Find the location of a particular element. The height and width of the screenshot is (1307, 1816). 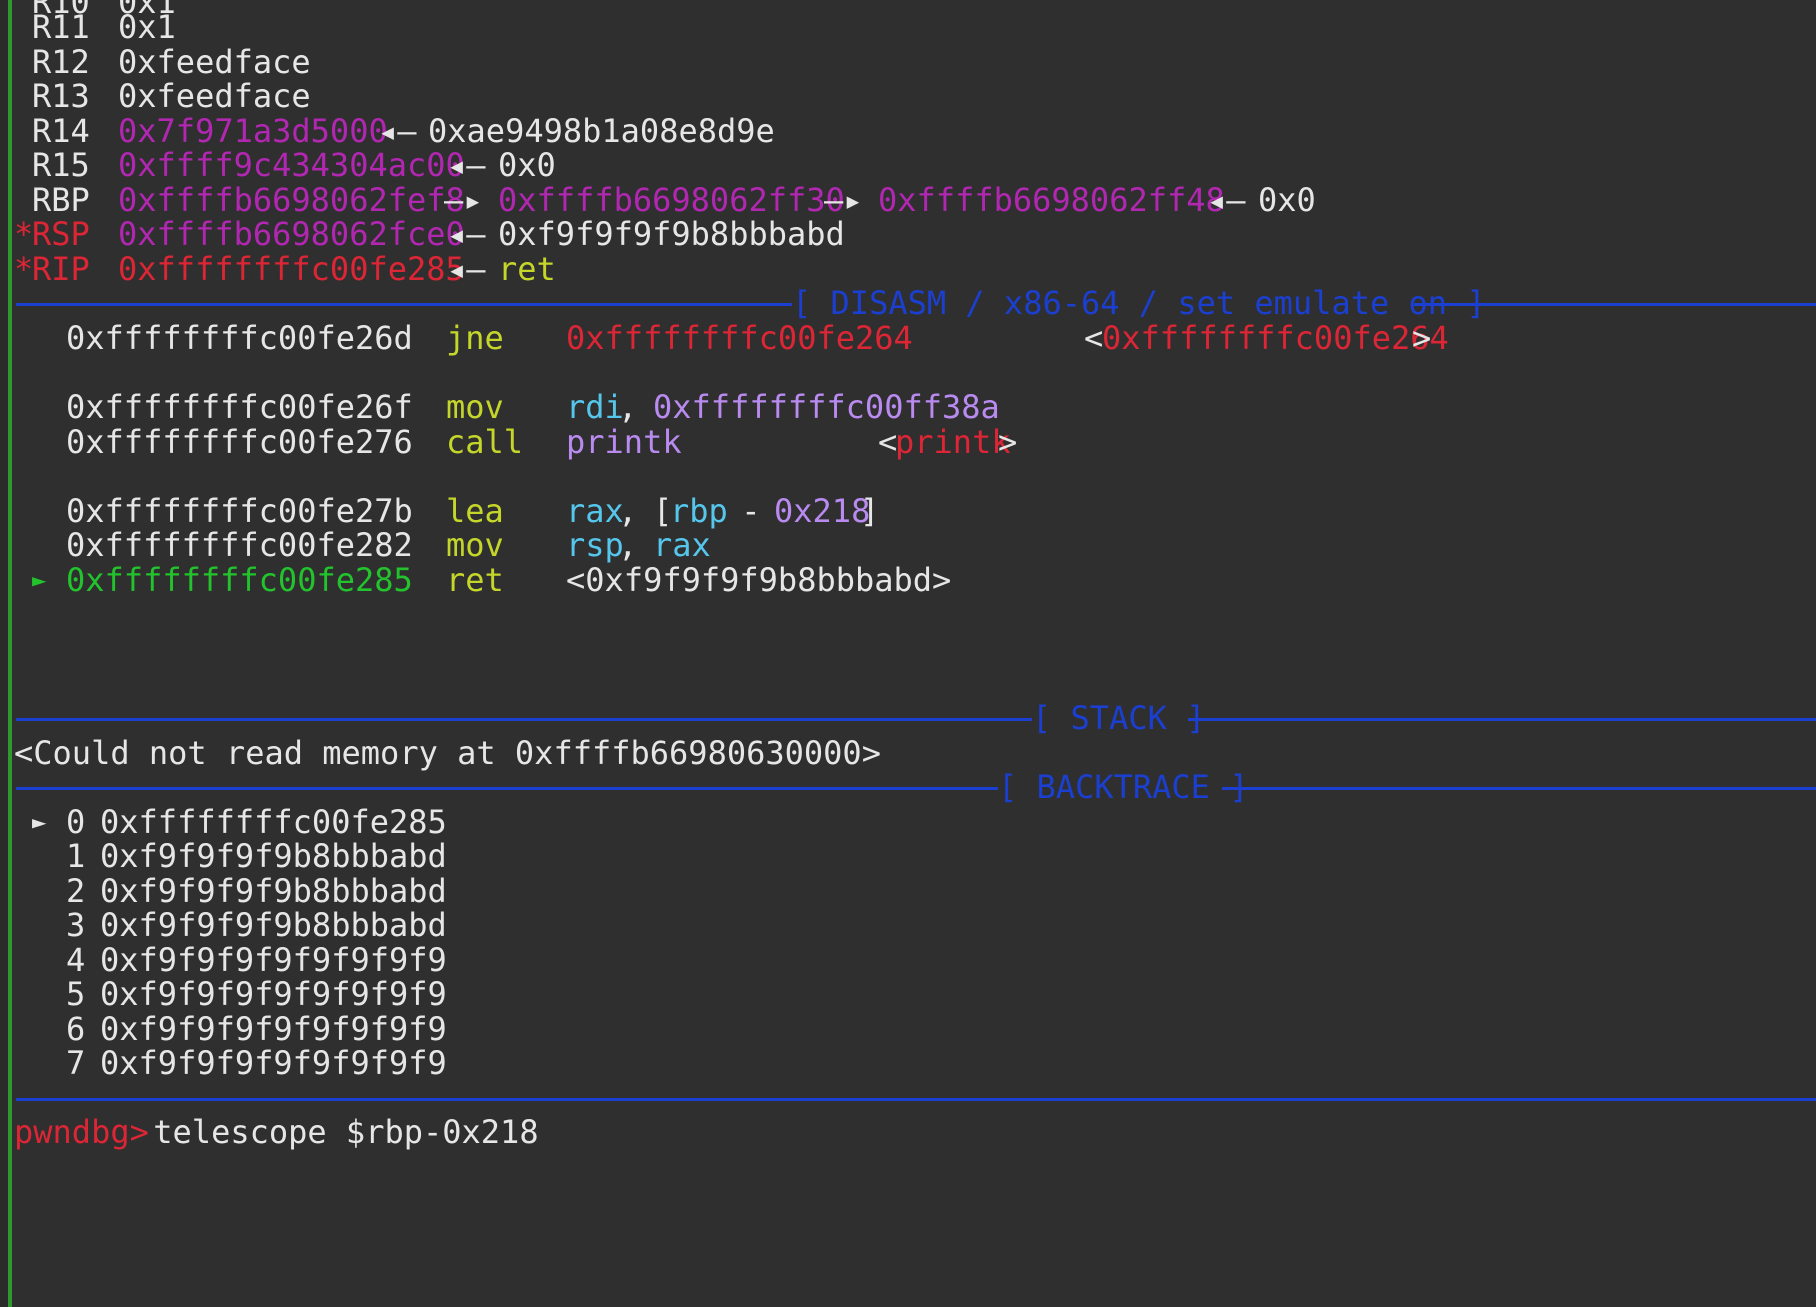

operand-immediate: 0xffffffffc00ff38a is located at coordinates (826, 407).